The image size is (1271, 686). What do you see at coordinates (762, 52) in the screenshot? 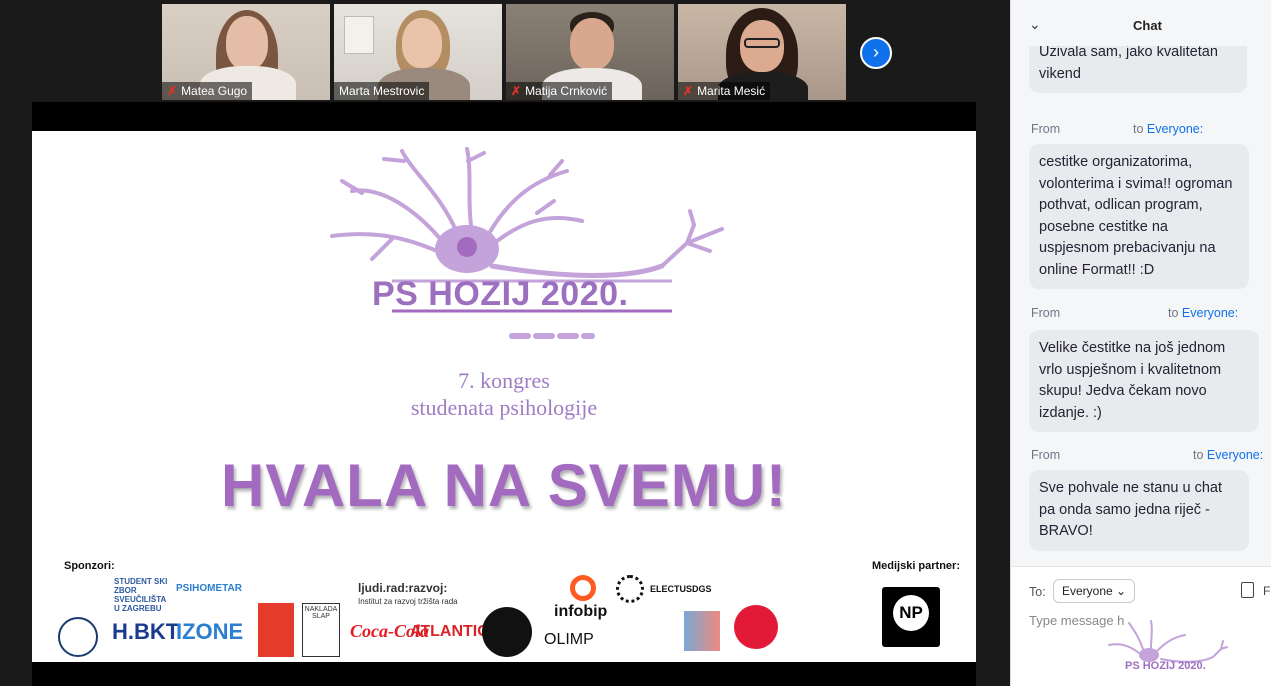
I see `participant-video-tile: ✗ Marita Mesić` at bounding box center [762, 52].